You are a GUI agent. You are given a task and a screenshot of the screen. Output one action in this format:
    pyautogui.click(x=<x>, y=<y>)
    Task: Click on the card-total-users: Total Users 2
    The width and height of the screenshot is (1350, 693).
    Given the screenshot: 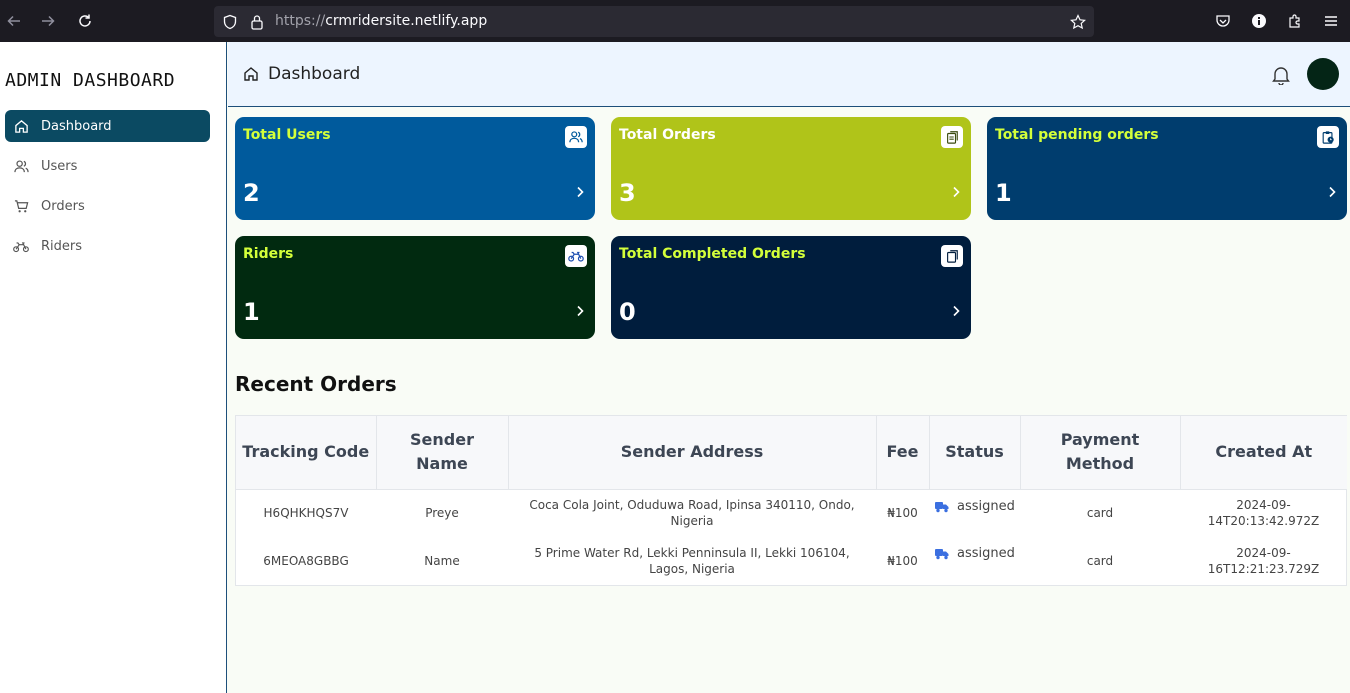 What is the action you would take?
    pyautogui.click(x=415, y=168)
    